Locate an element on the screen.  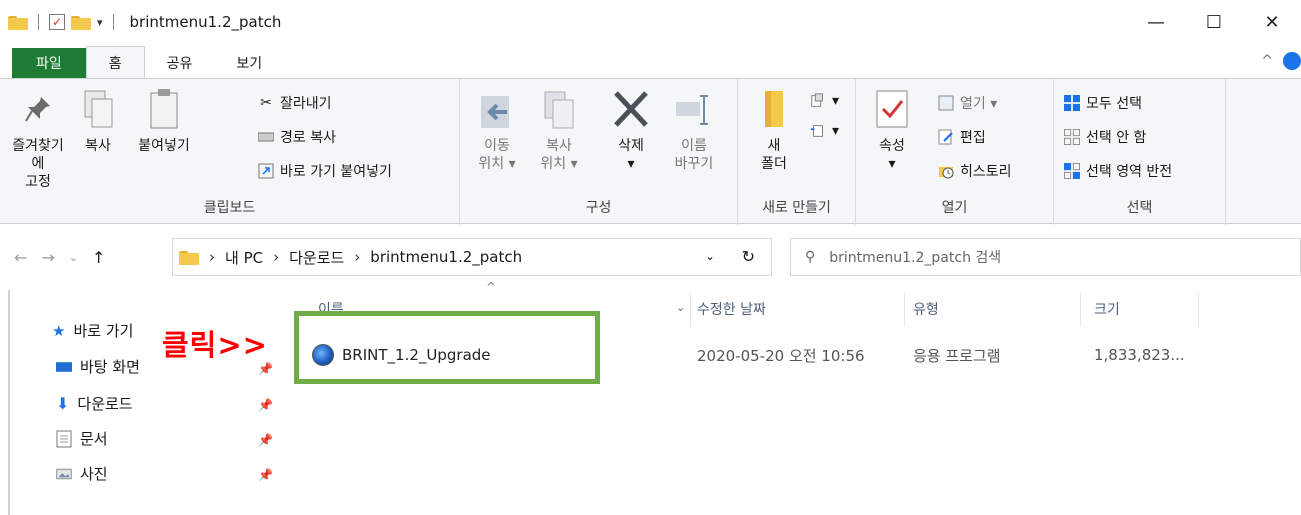
pin-icon is located at coordinates (38, 109).